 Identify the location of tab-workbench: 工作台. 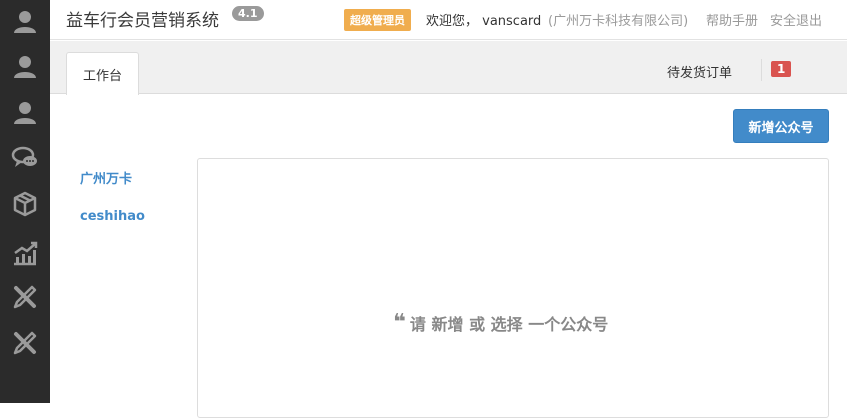
(102, 73).